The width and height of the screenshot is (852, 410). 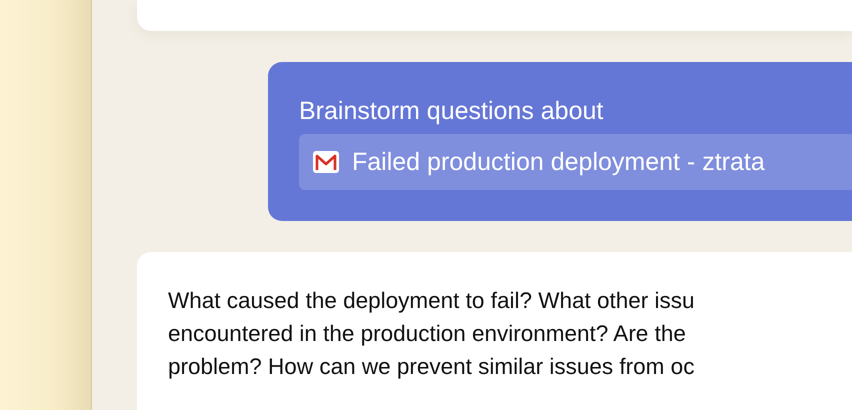 I want to click on prompt-heading: Brainstorm questions about, so click(x=451, y=111).